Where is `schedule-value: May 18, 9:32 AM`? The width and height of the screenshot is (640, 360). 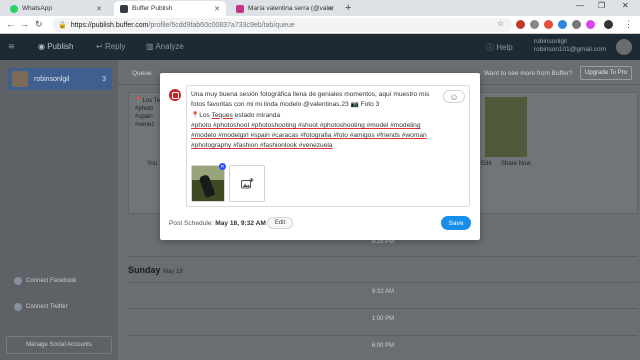 schedule-value: May 18, 9:32 AM is located at coordinates (240, 223).